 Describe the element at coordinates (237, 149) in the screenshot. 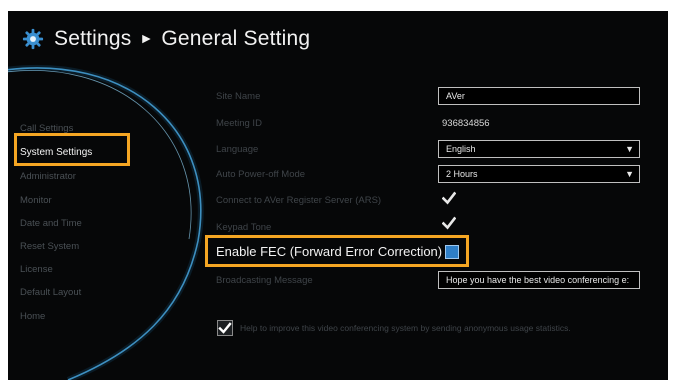

I see `language-label: Language` at that location.